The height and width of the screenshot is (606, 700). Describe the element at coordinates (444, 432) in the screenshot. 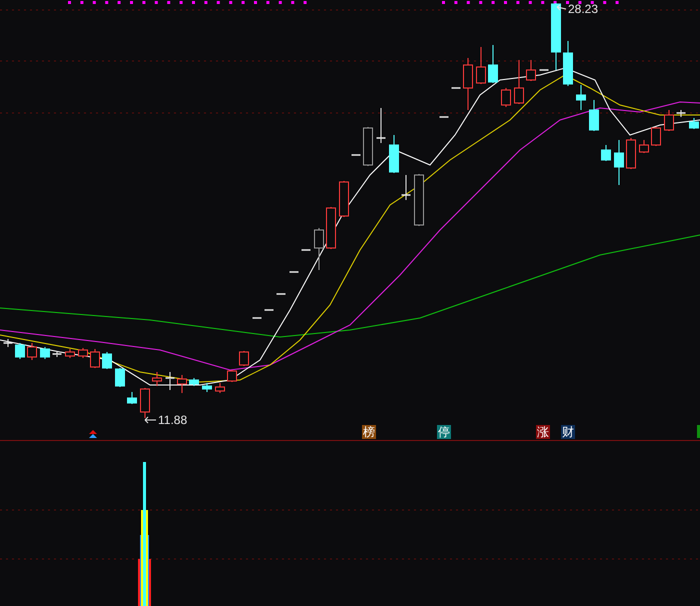

I see `event-tag: 停` at that location.